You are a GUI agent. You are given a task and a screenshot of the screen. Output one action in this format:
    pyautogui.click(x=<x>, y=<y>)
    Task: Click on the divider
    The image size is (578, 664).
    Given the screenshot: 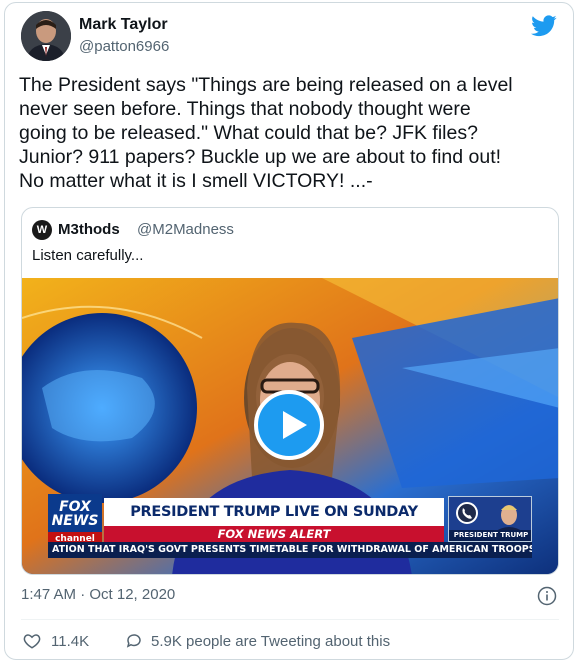 What is the action you would take?
    pyautogui.click(x=290, y=619)
    